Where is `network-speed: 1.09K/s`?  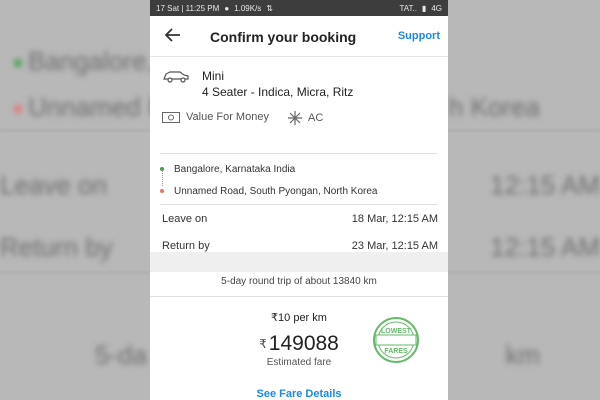 network-speed: 1.09K/s is located at coordinates (248, 8).